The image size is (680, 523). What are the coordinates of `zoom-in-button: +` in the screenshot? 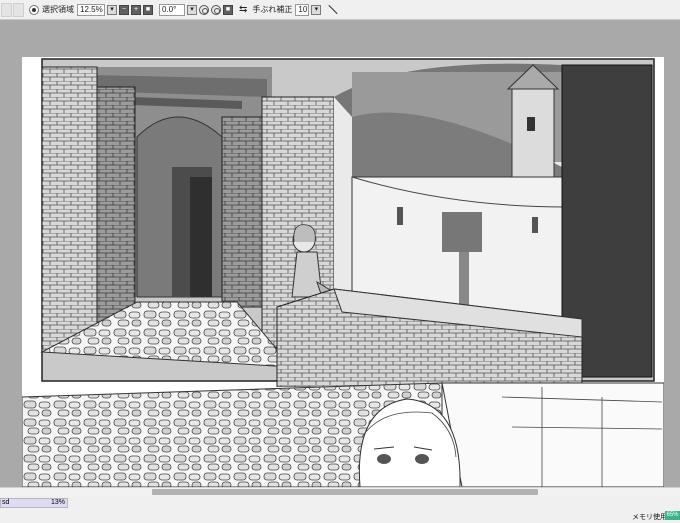 It's located at (136, 9).